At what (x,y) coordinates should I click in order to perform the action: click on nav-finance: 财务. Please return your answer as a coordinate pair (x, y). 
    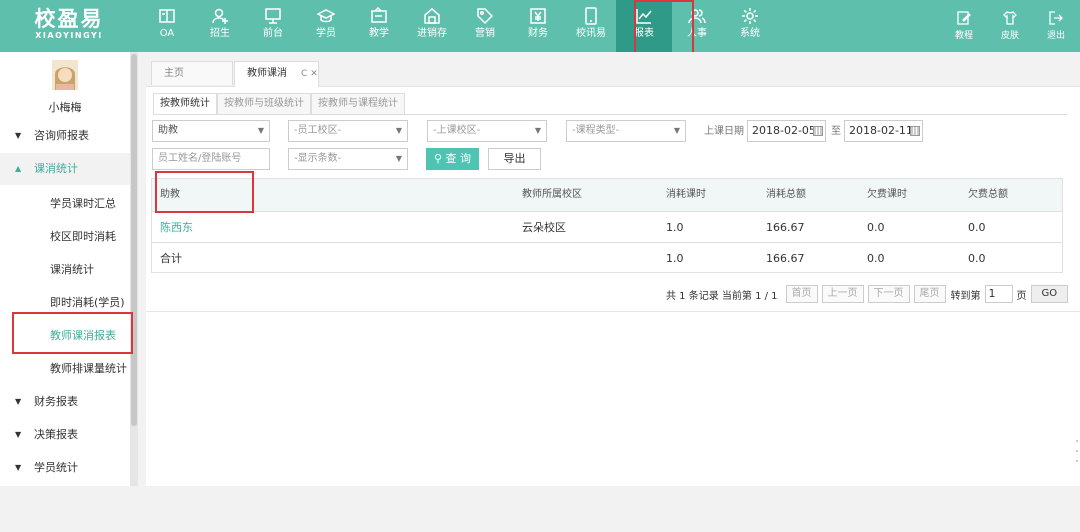
    Looking at the image, I should click on (538, 26).